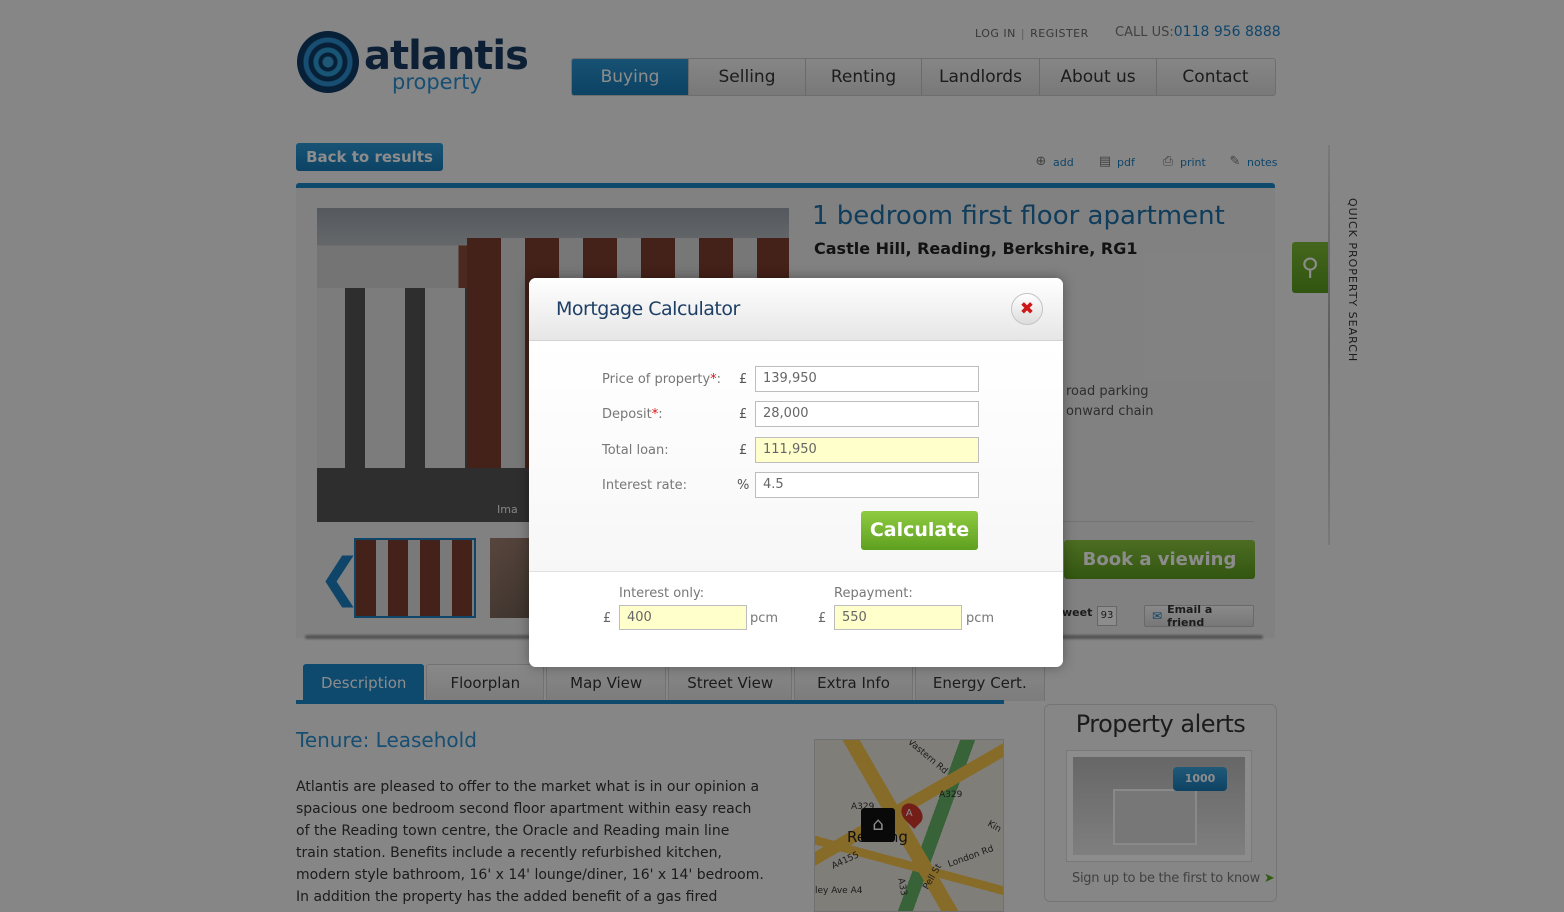 Image resolution: width=1564 pixels, height=912 pixels. I want to click on total-loan-label: Total loan:, so click(635, 450).